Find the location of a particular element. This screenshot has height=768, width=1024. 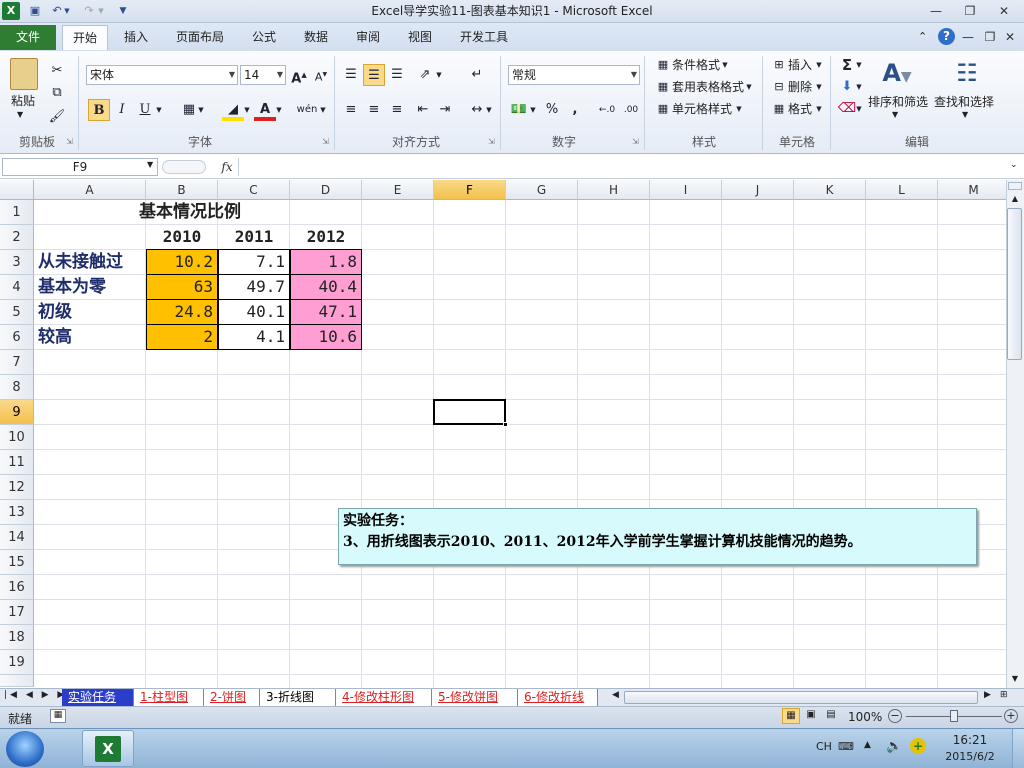

row-header-6: 6 is located at coordinates (17, 337).